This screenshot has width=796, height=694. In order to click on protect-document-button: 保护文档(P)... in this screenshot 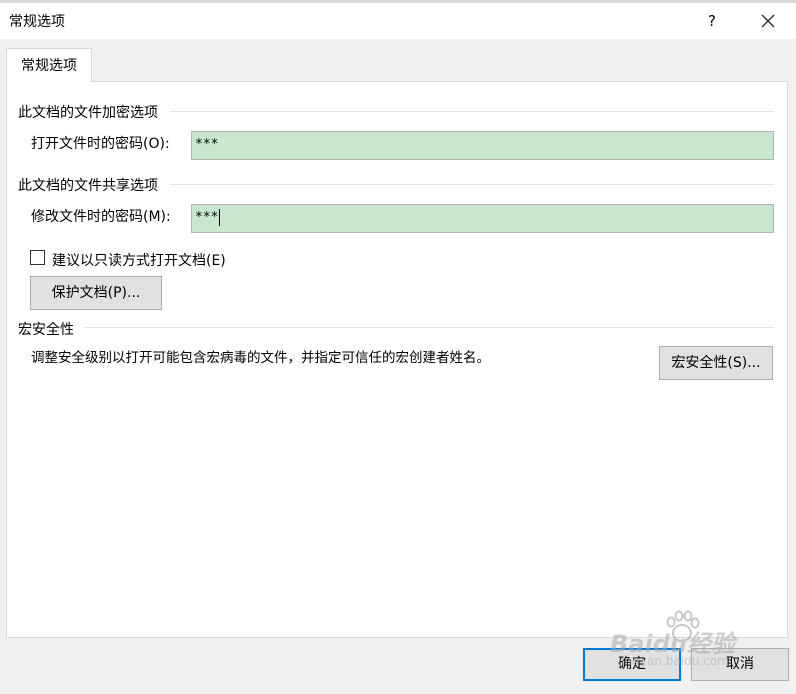, I will do `click(96, 293)`.